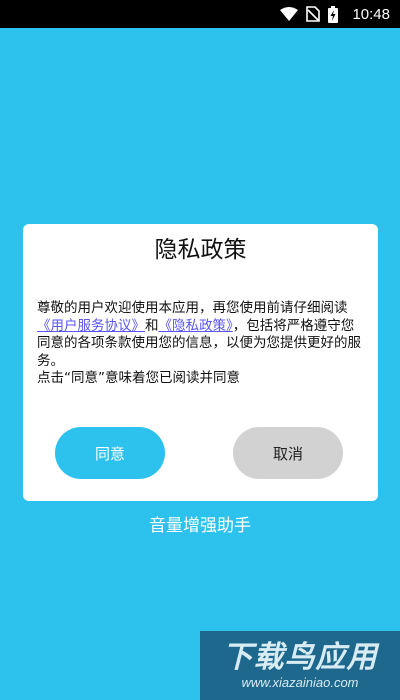 The width and height of the screenshot is (400, 700). Describe the element at coordinates (200, 250) in the screenshot. I see `dialog-title: 隐私政策` at that location.